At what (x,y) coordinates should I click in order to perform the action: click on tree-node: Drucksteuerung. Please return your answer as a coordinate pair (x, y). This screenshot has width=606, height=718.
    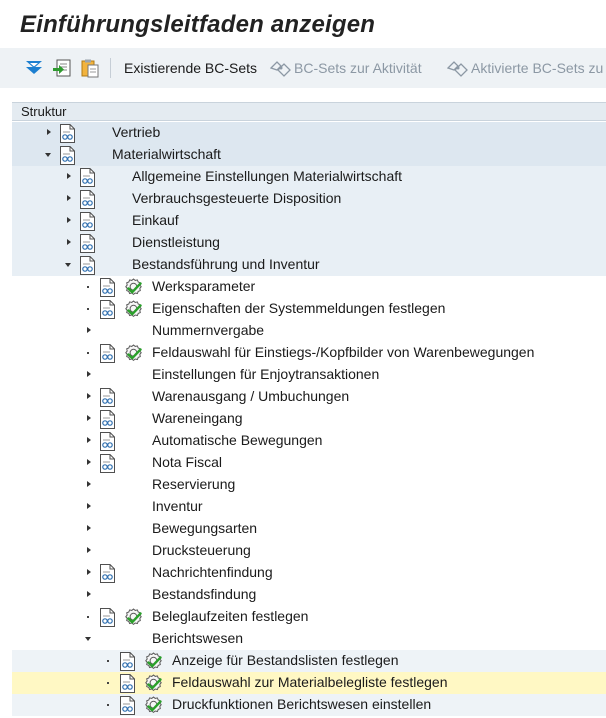
    Looking at the image, I should click on (309, 551).